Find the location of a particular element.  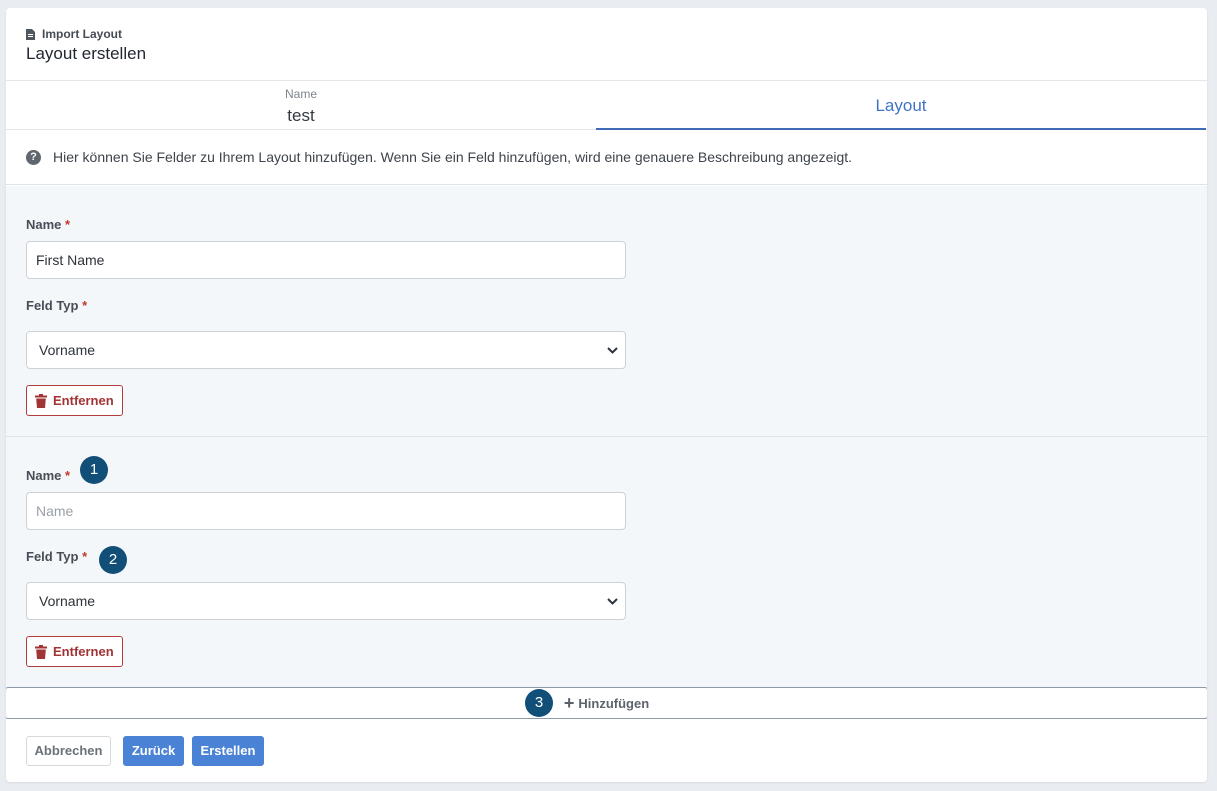

header-subtitle: Import Layout is located at coordinates (74, 34).